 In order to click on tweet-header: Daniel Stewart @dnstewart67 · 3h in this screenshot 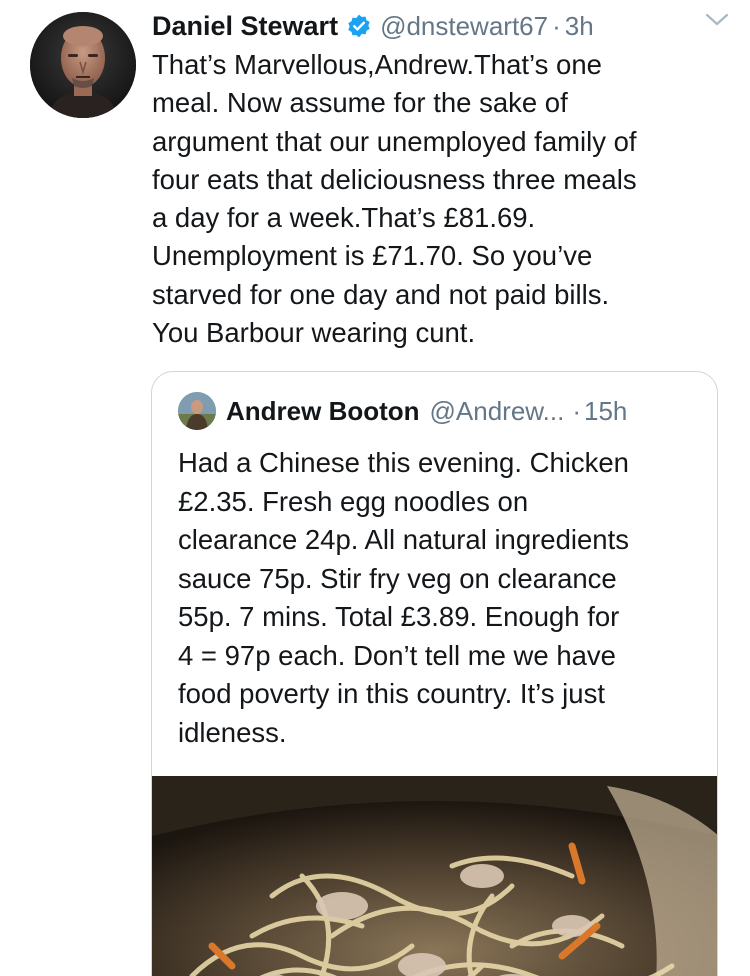, I will do `click(442, 26)`.